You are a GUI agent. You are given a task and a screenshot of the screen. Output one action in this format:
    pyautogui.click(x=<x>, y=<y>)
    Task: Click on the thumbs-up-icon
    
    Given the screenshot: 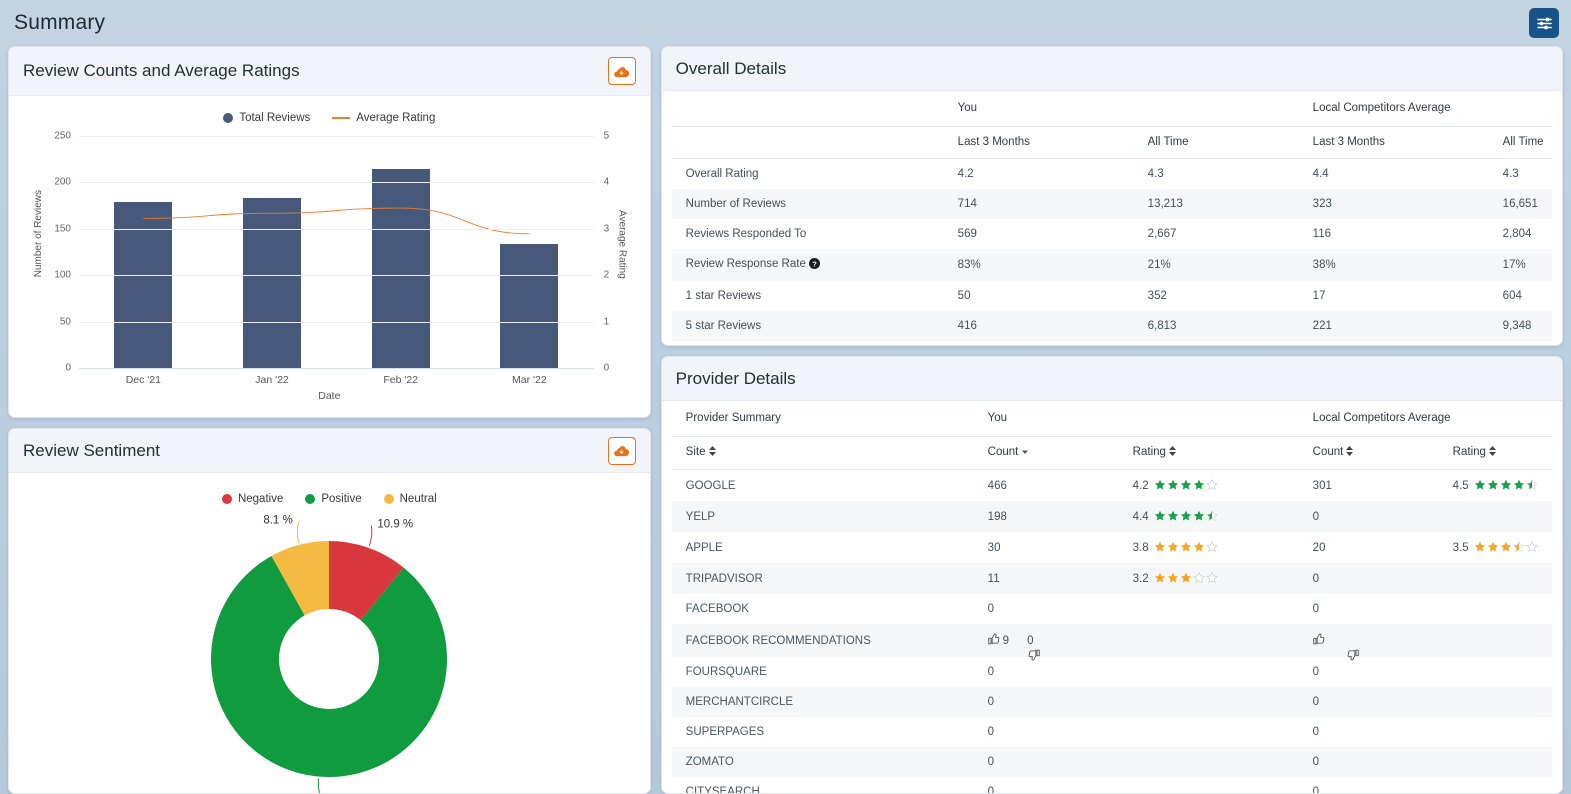 What is the action you would take?
    pyautogui.click(x=994, y=640)
    